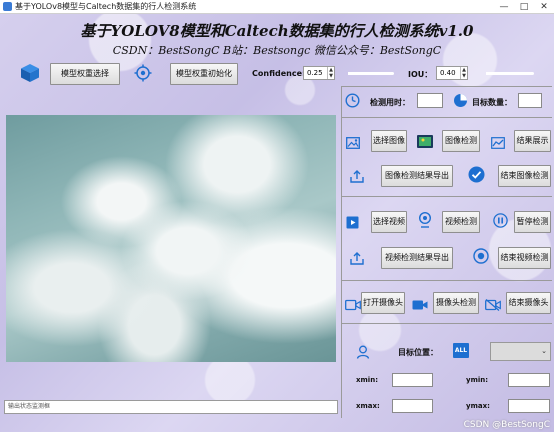 The height and width of the screenshot is (432, 554). I want to click on export-image-result-button: 图像检测结果导出, so click(417, 176).